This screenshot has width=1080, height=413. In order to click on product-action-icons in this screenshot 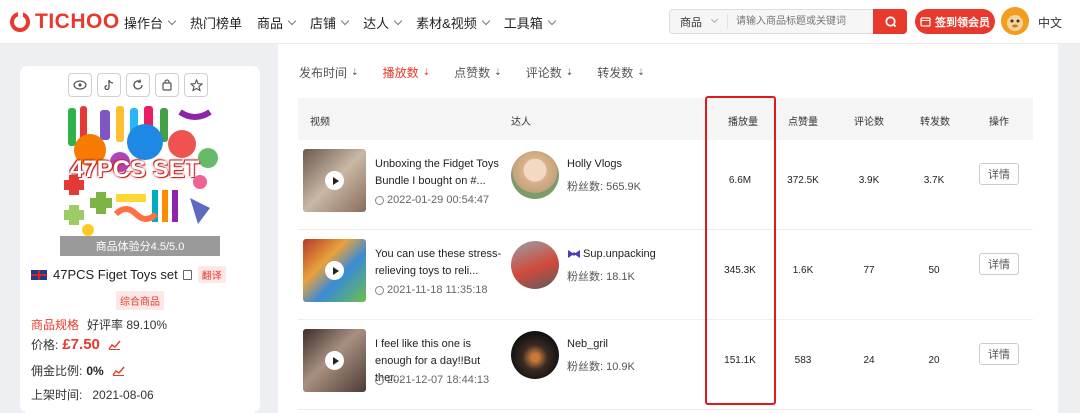, I will do `click(140, 85)`.